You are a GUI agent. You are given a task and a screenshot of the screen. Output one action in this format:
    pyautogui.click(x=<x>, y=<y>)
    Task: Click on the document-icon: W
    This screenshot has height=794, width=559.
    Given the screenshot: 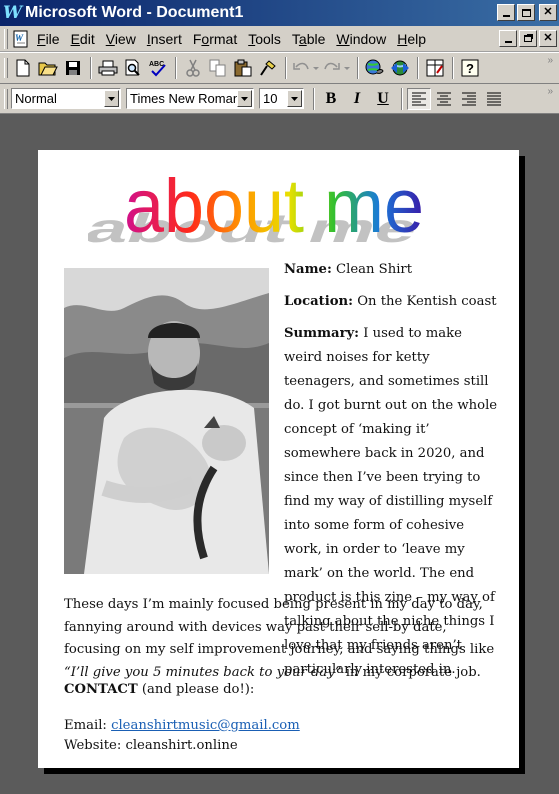 What is the action you would take?
    pyautogui.click(x=21, y=39)
    